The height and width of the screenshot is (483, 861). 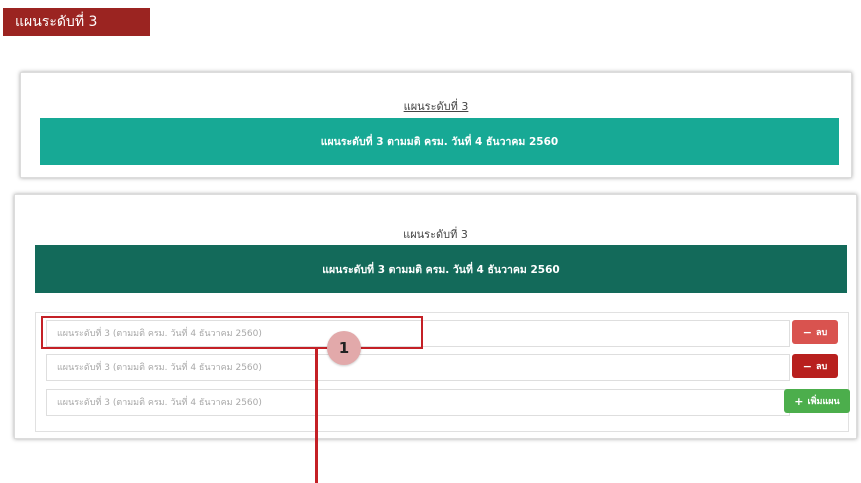 I want to click on plus-icon: +, so click(x=799, y=401).